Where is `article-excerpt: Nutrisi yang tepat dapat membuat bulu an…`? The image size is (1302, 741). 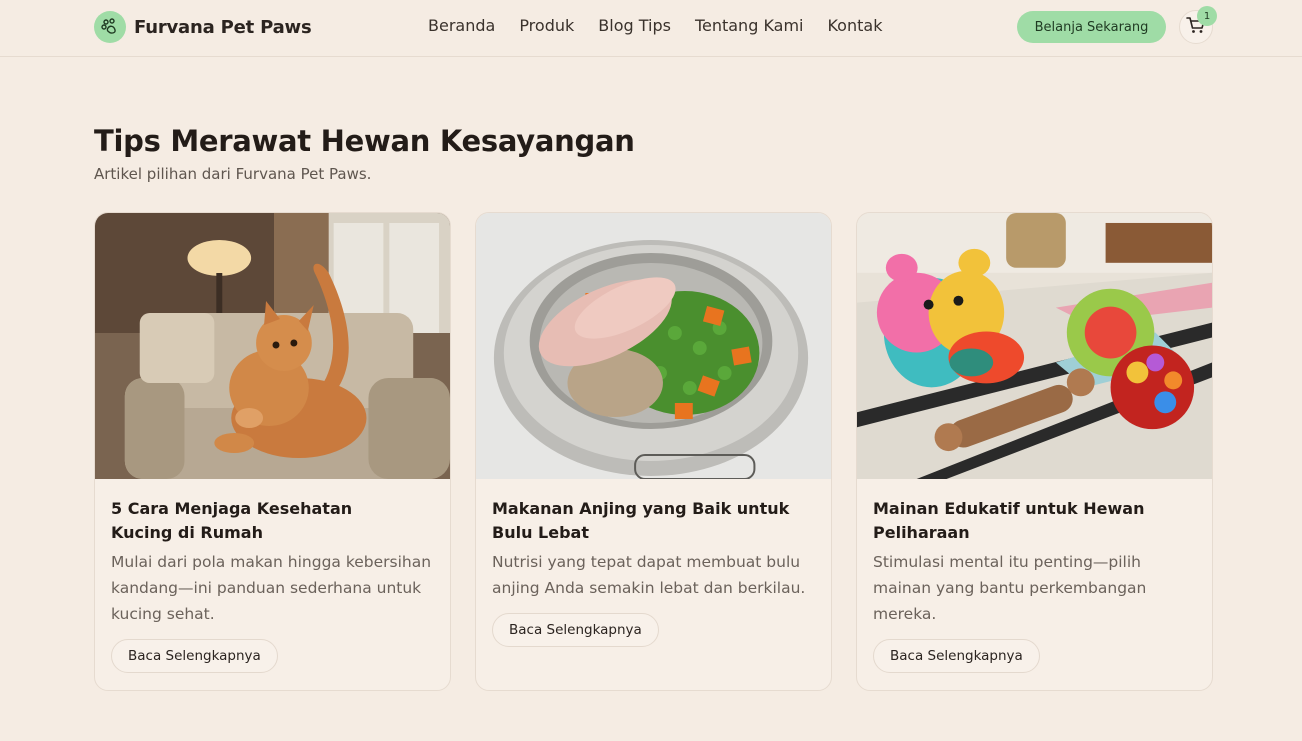
article-excerpt: Nutrisi yang tepat dapat membuat bulu an… is located at coordinates (649, 575).